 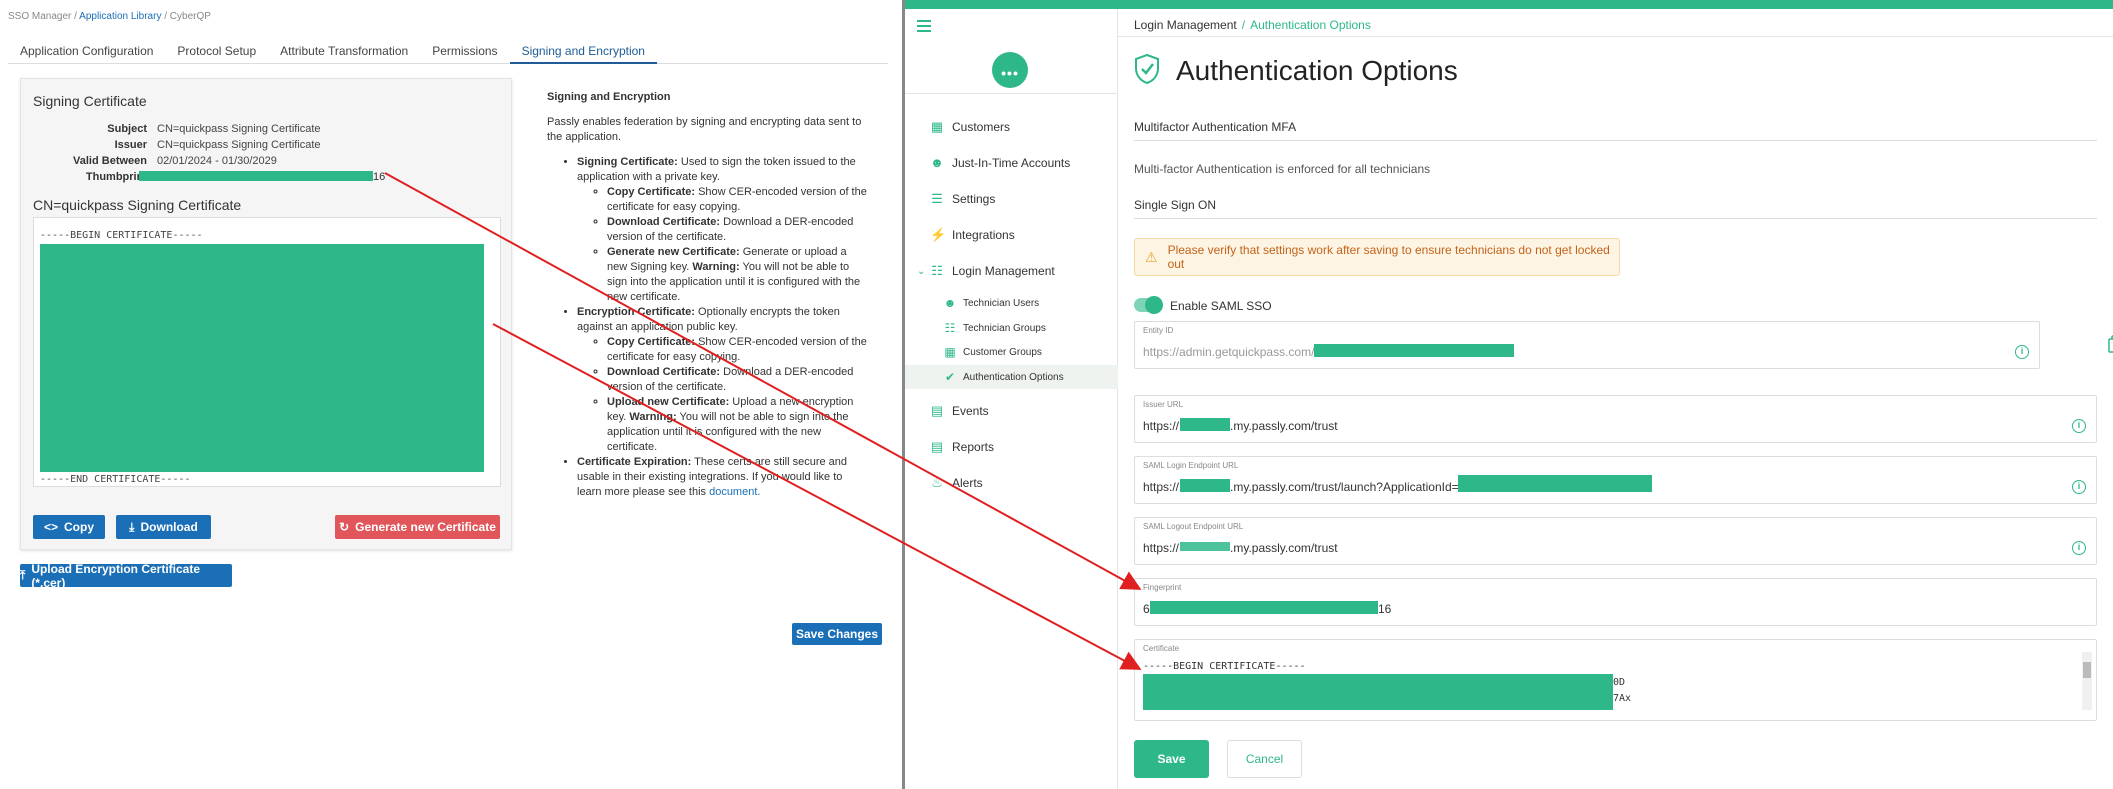 What do you see at coordinates (1011, 328) in the screenshot?
I see `sidebar-item-technician-groups: ☷ Technician Groups` at bounding box center [1011, 328].